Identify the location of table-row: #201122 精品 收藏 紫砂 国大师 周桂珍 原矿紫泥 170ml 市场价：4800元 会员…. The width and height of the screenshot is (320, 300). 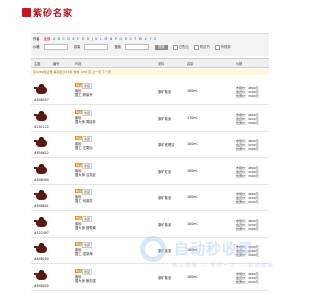
(150, 118).